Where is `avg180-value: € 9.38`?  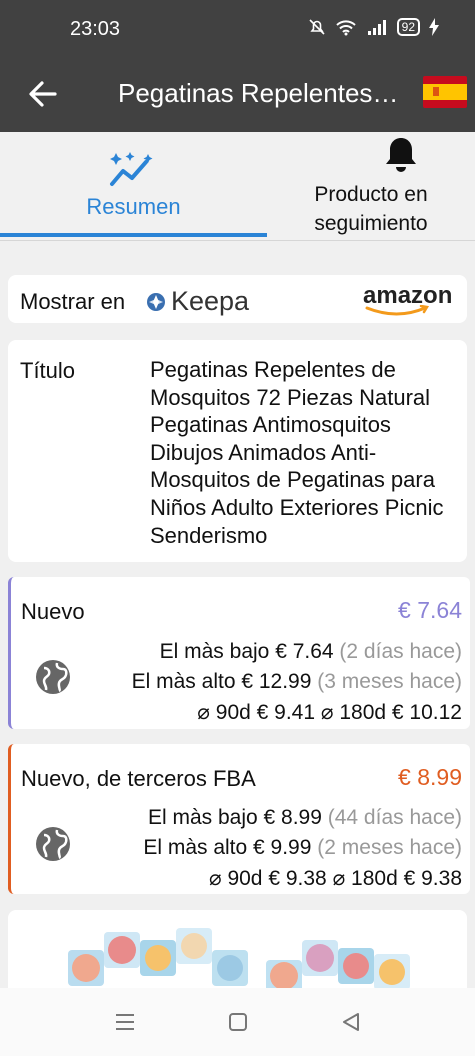 avg180-value: € 9.38 is located at coordinates (432, 878).